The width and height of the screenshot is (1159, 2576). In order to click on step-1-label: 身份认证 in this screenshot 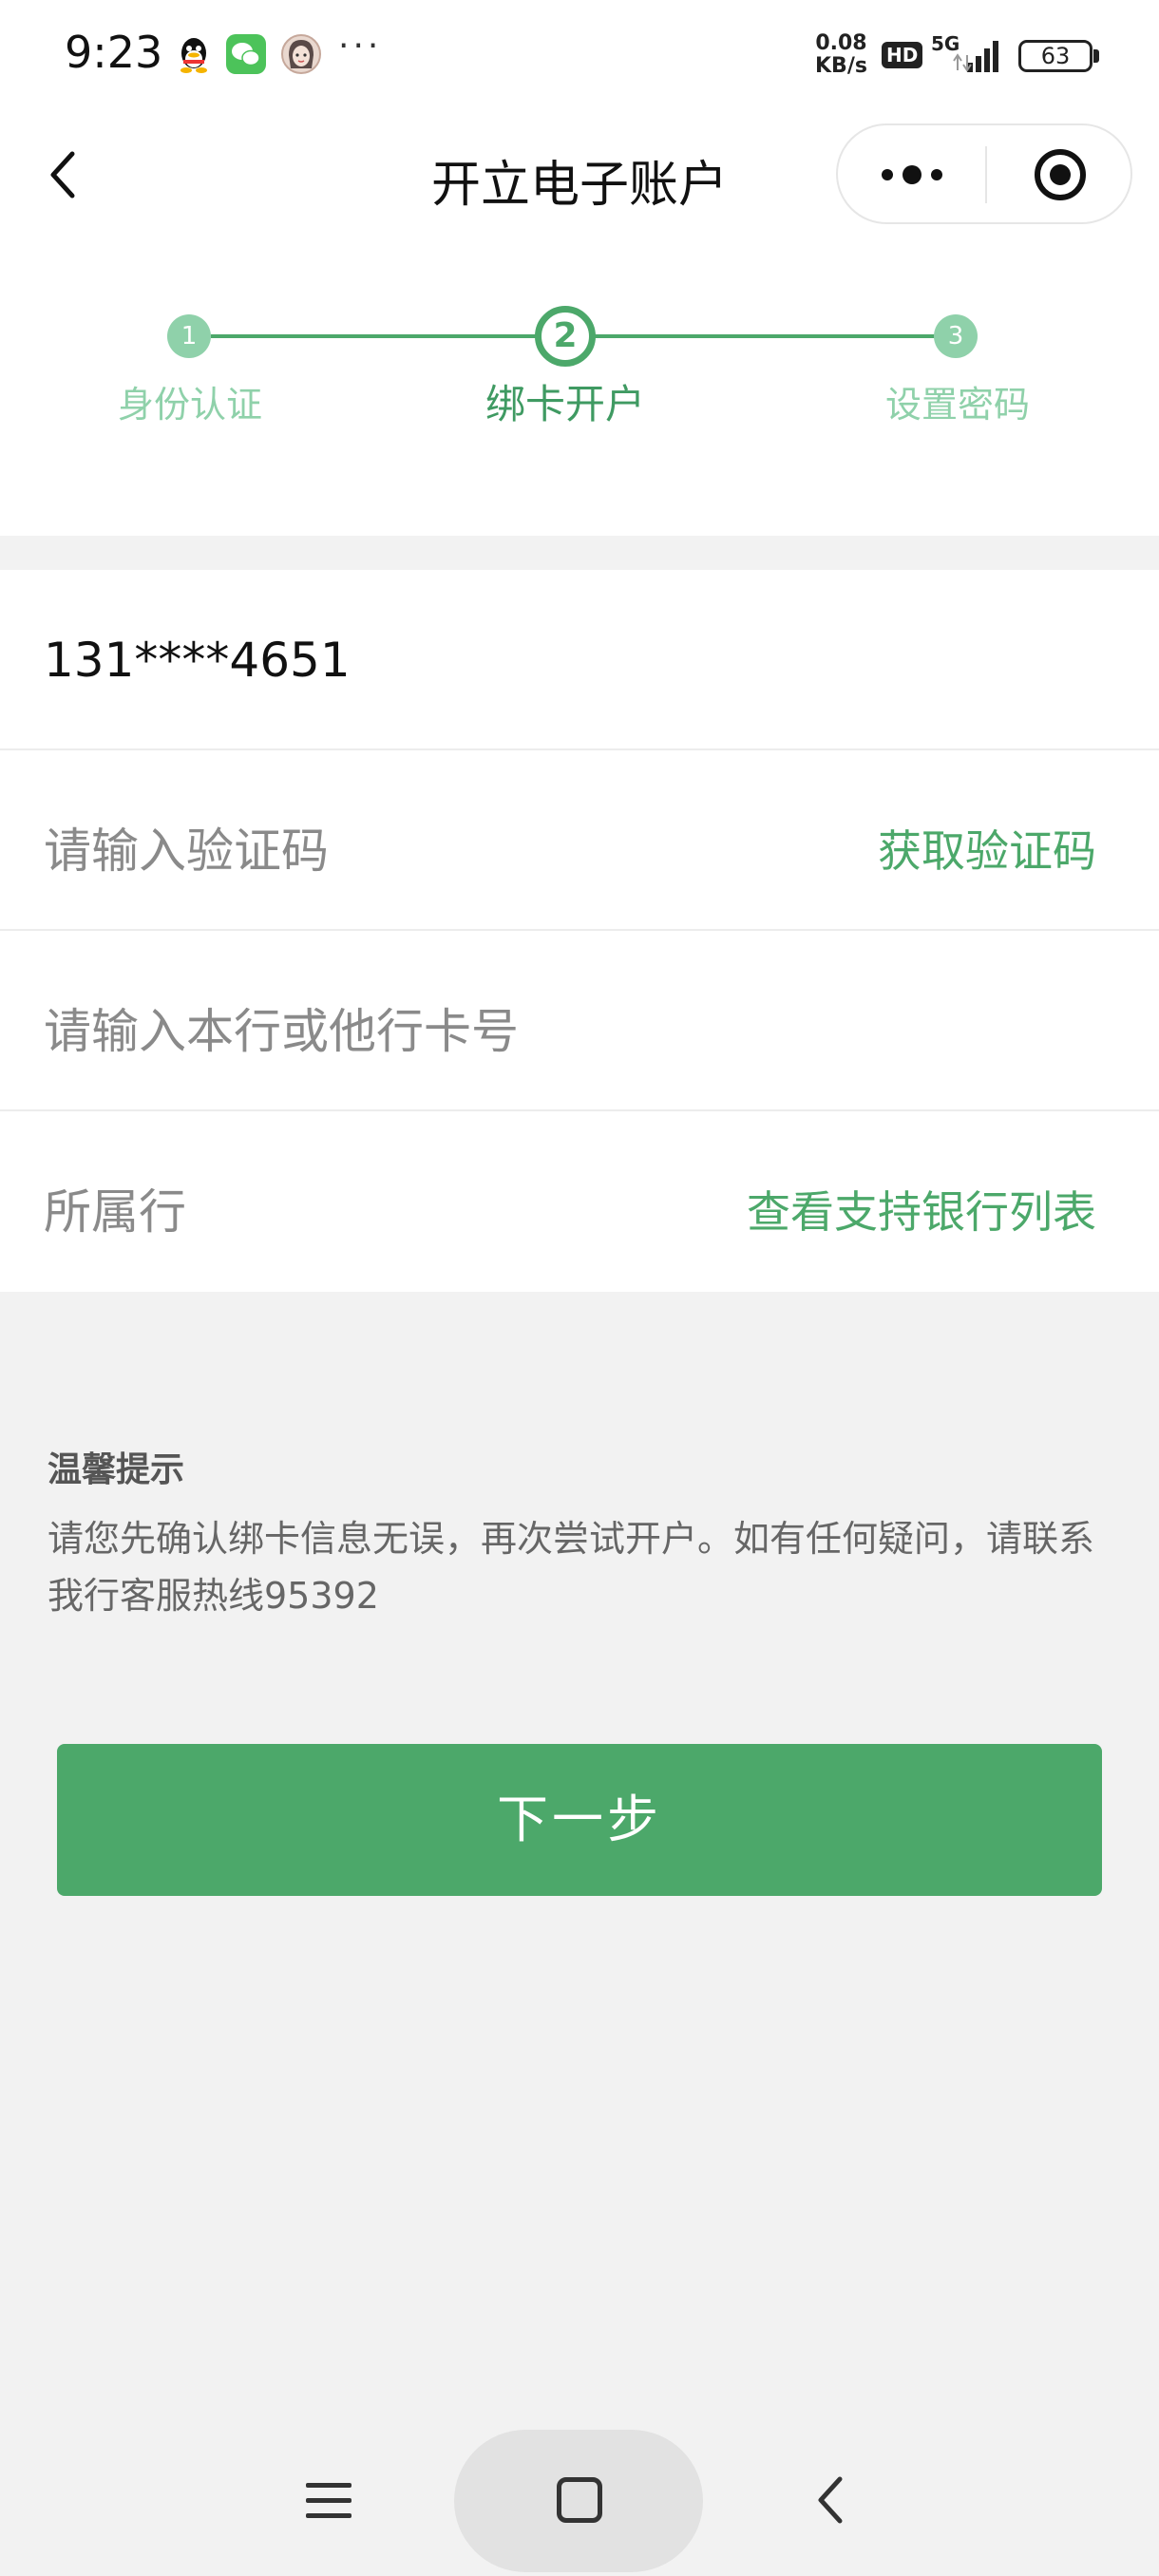, I will do `click(189, 405)`.